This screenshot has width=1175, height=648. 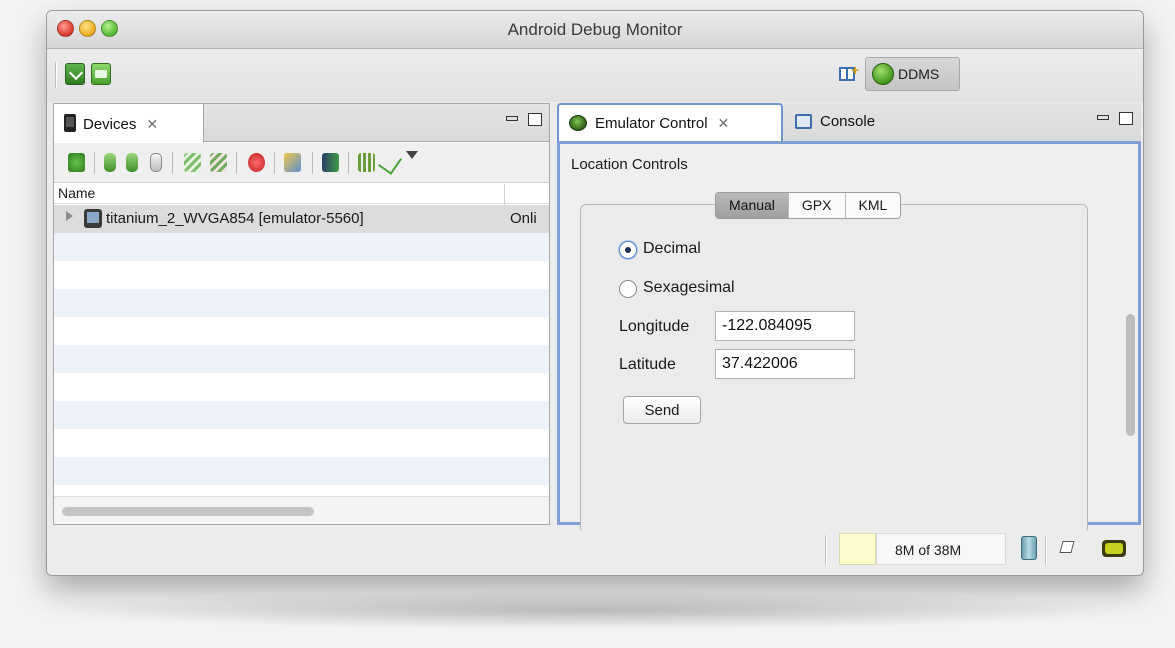 I want to click on column-header-name: Name, so click(x=76, y=193).